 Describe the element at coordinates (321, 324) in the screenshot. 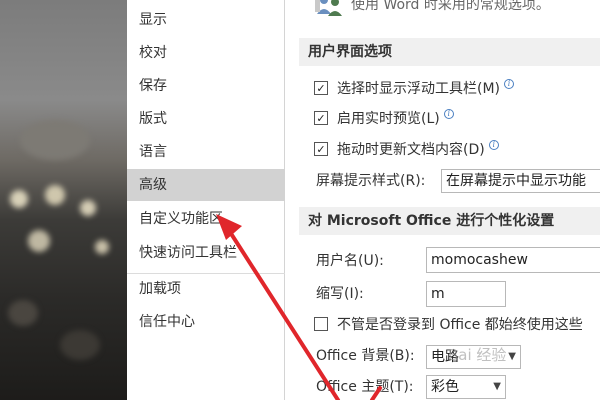

I see `always-use-checkbox` at that location.